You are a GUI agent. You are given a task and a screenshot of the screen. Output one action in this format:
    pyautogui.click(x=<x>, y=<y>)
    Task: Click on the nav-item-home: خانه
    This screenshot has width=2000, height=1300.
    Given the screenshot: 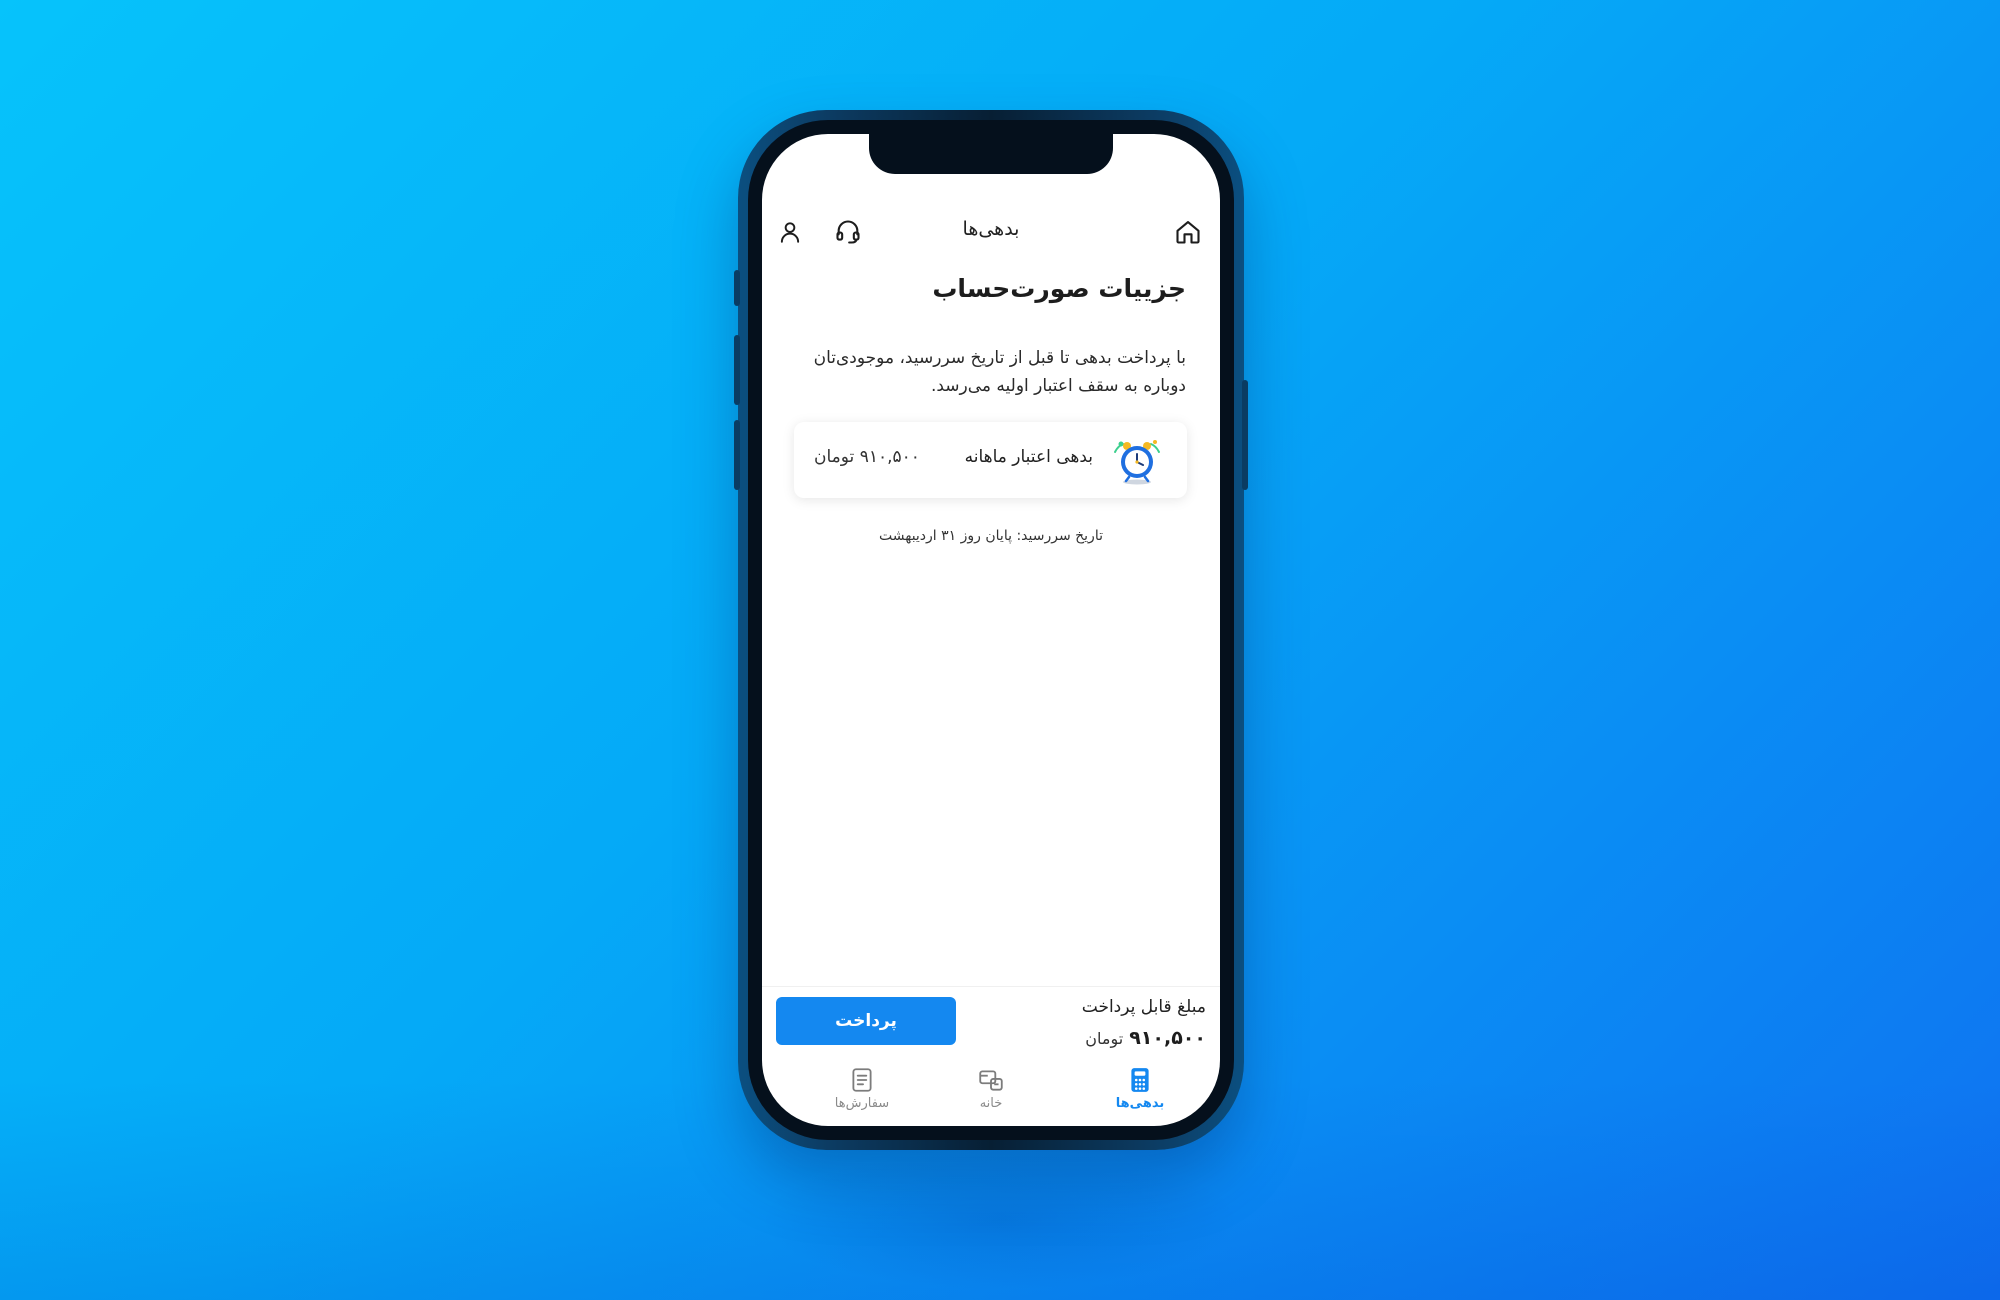 What is the action you would take?
    pyautogui.click(x=991, y=1096)
    